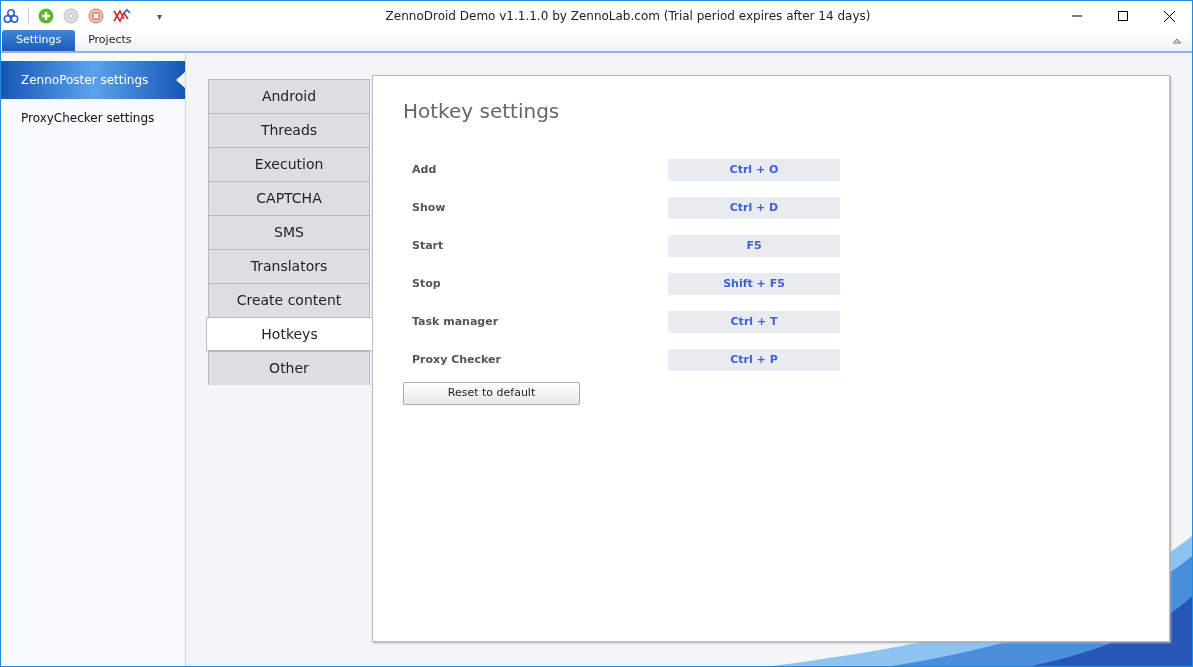 Image resolution: width=1193 pixels, height=667 pixels. What do you see at coordinates (289, 164) in the screenshot?
I see `category-tab: Execution` at bounding box center [289, 164].